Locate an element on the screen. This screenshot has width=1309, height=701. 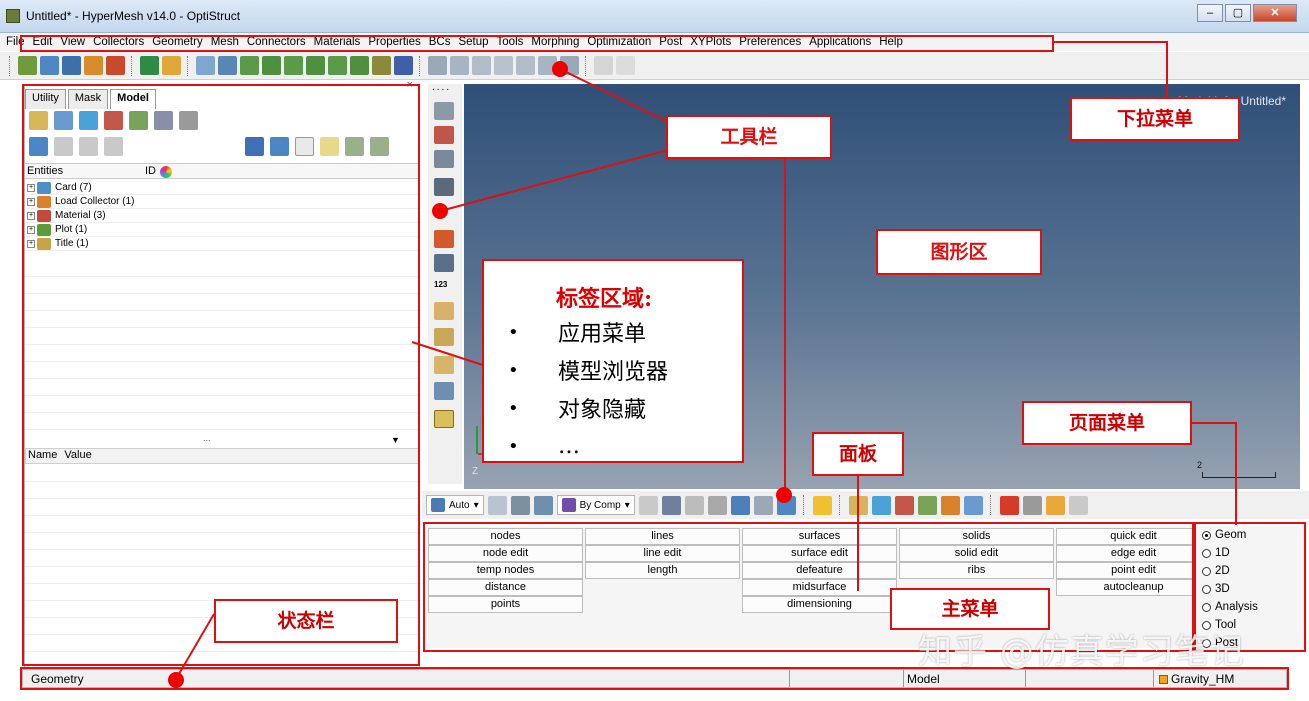
grid-icon is located at coordinates (763, 505).